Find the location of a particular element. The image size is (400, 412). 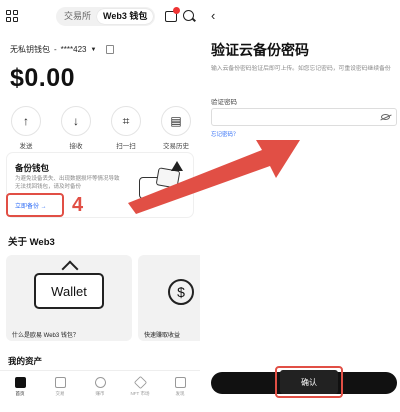

highlight-box is located at coordinates (35, 205).